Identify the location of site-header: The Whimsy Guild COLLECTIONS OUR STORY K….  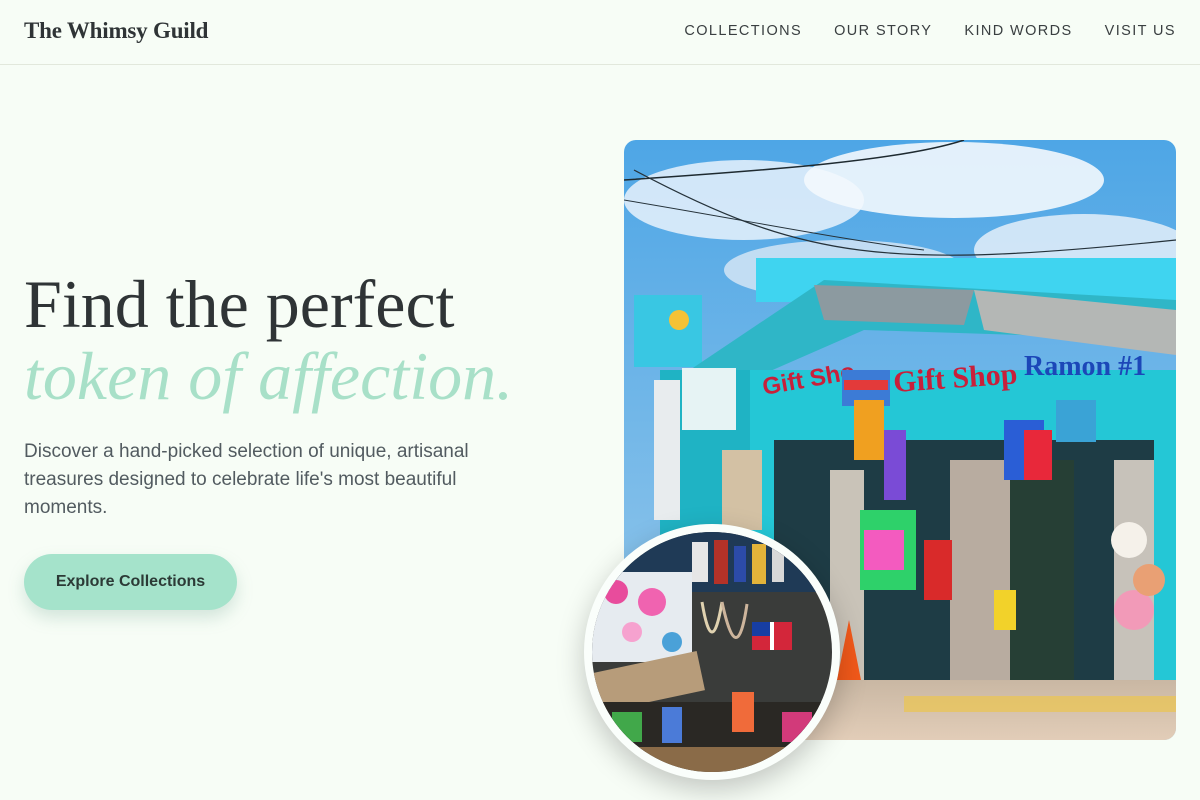
(600, 32).